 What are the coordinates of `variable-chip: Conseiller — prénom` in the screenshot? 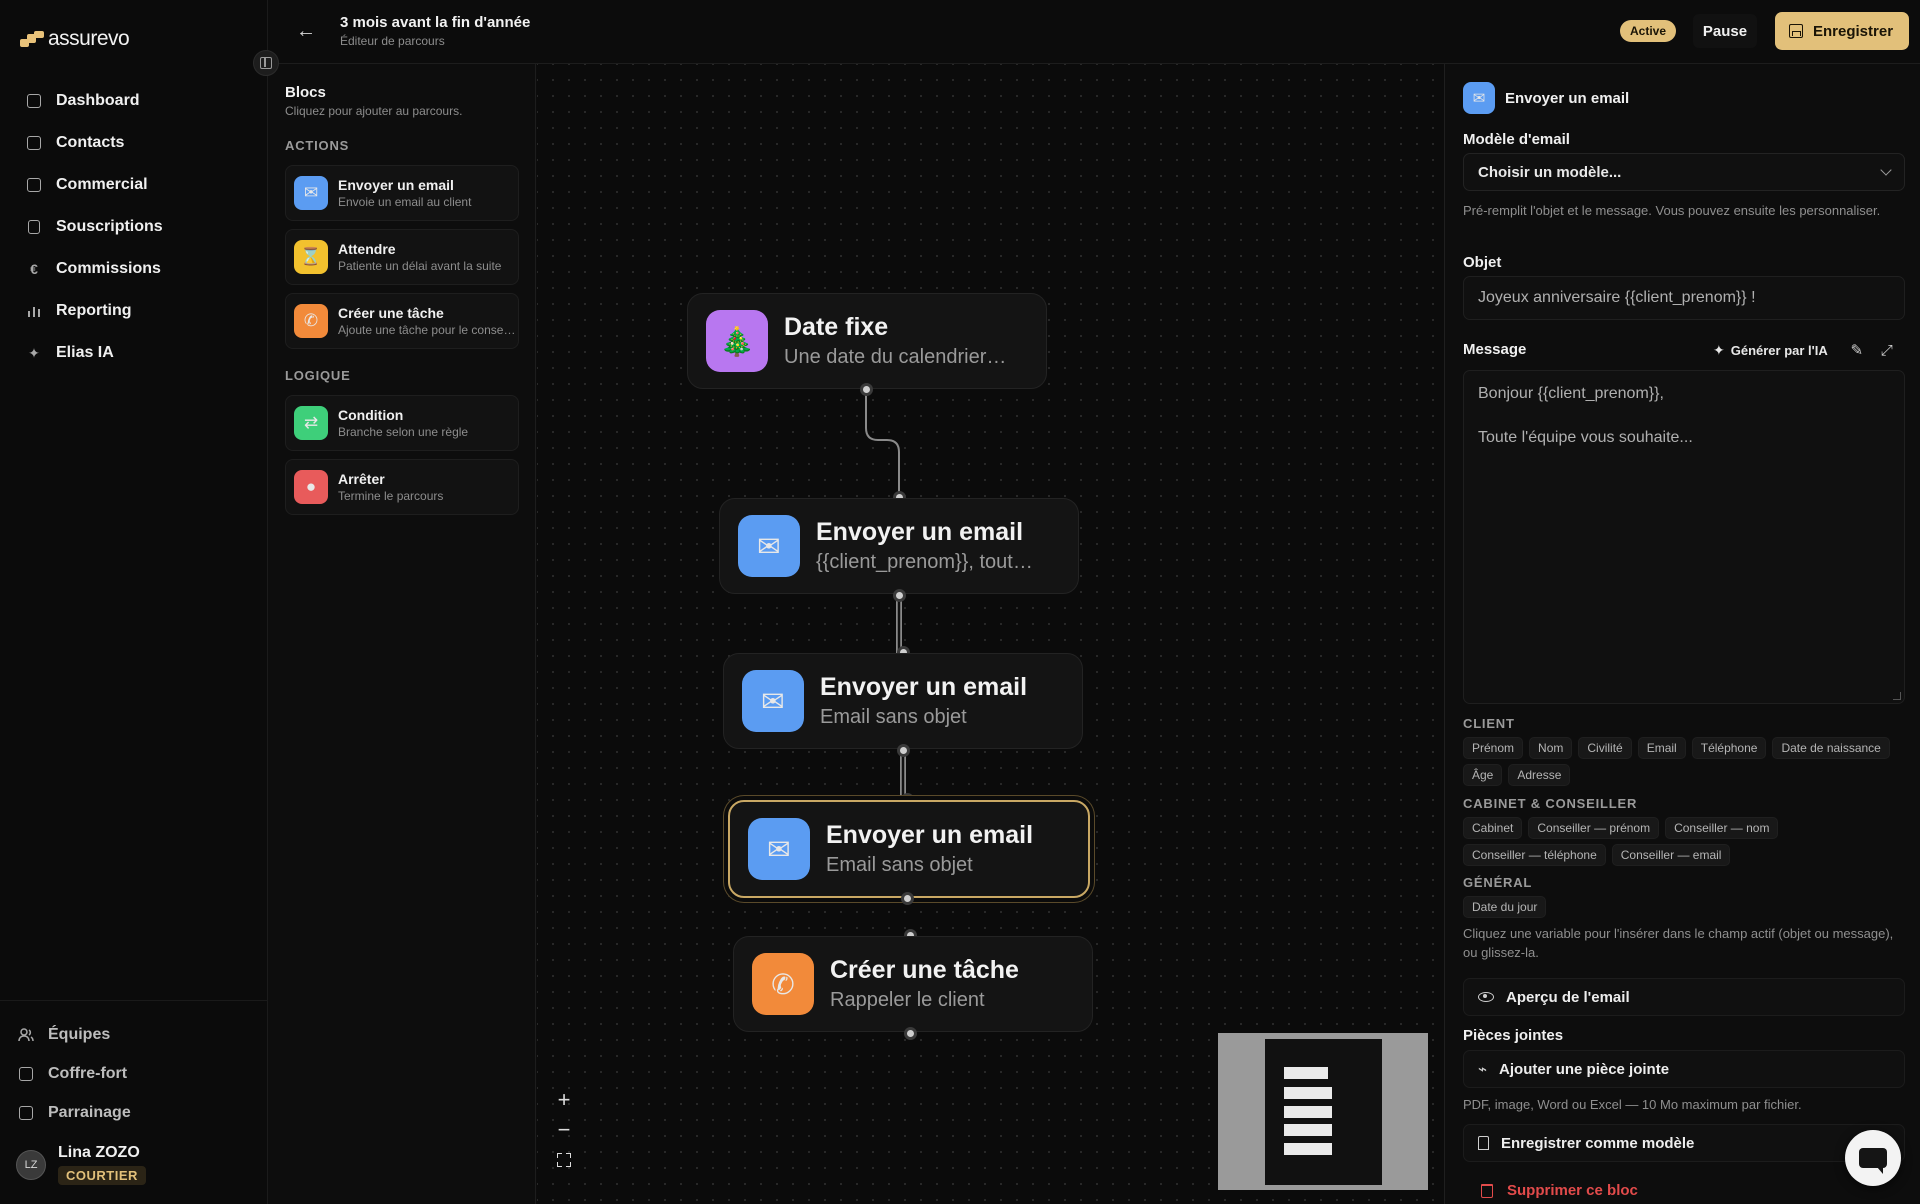 It's located at (1594, 828).